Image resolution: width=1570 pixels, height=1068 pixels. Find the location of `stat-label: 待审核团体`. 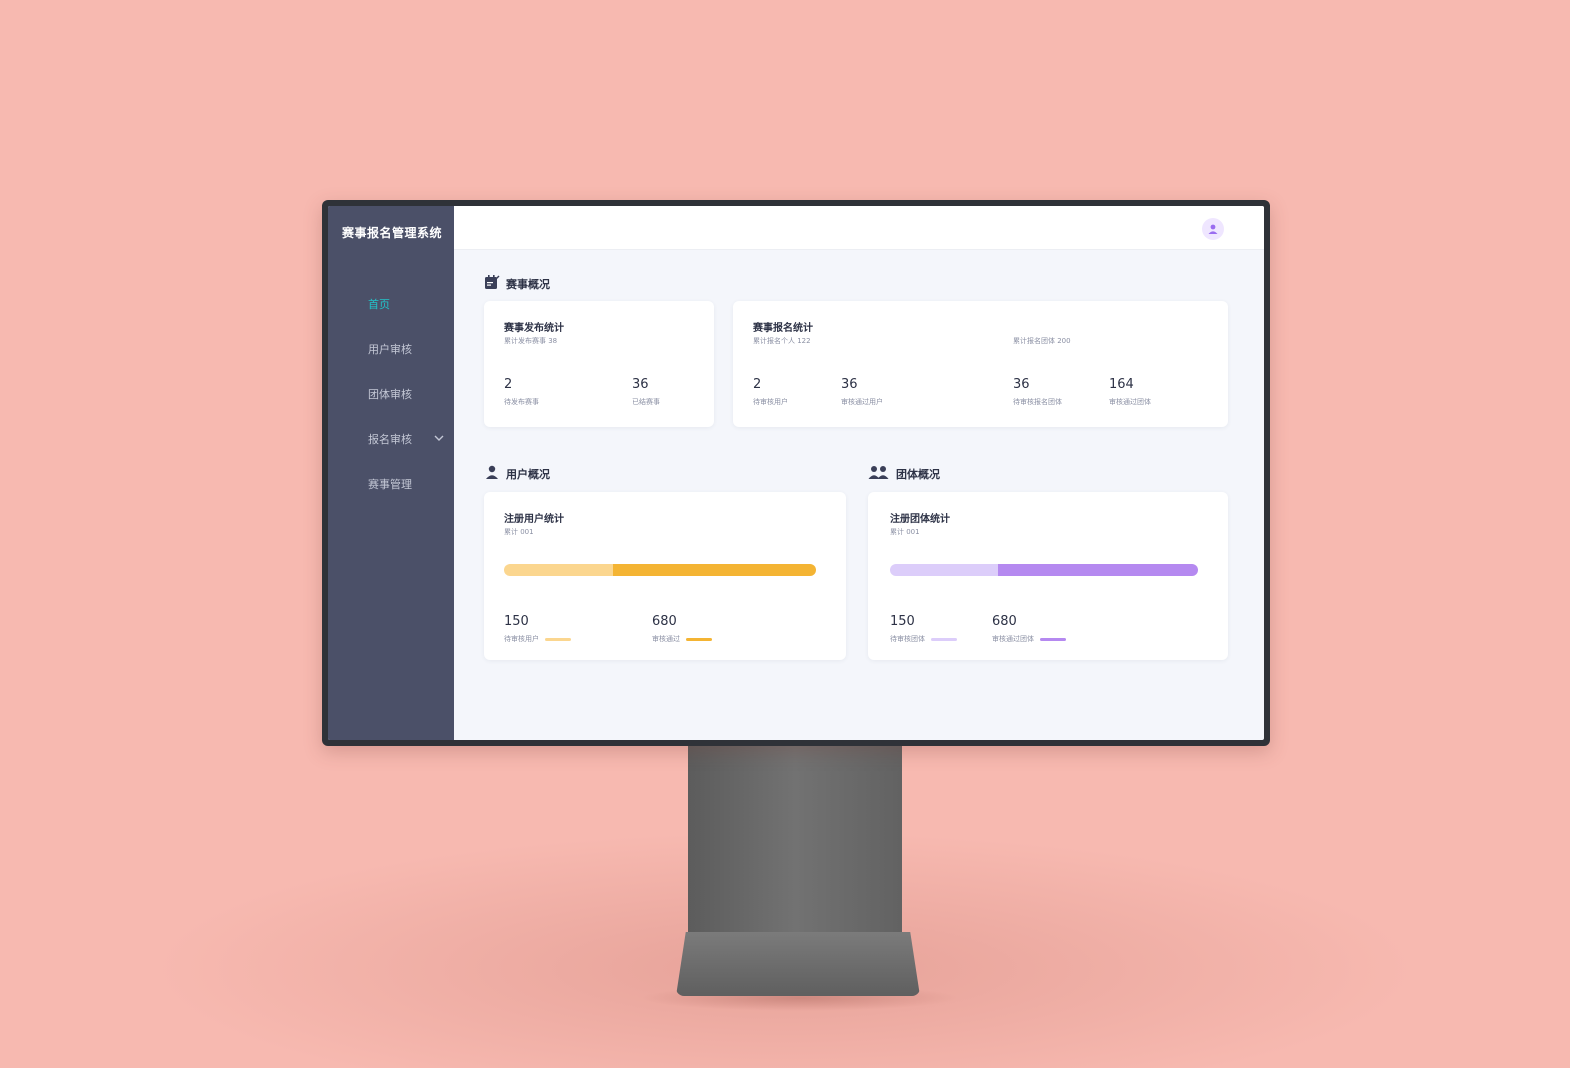

stat-label: 待审核团体 is located at coordinates (907, 639).